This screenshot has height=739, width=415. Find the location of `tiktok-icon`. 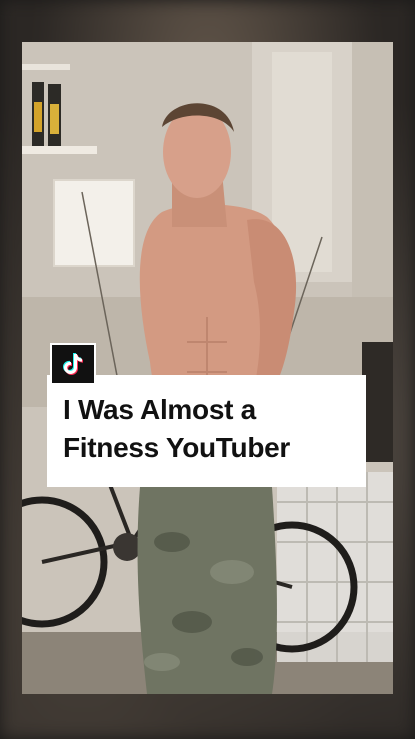

tiktok-icon is located at coordinates (73, 364).